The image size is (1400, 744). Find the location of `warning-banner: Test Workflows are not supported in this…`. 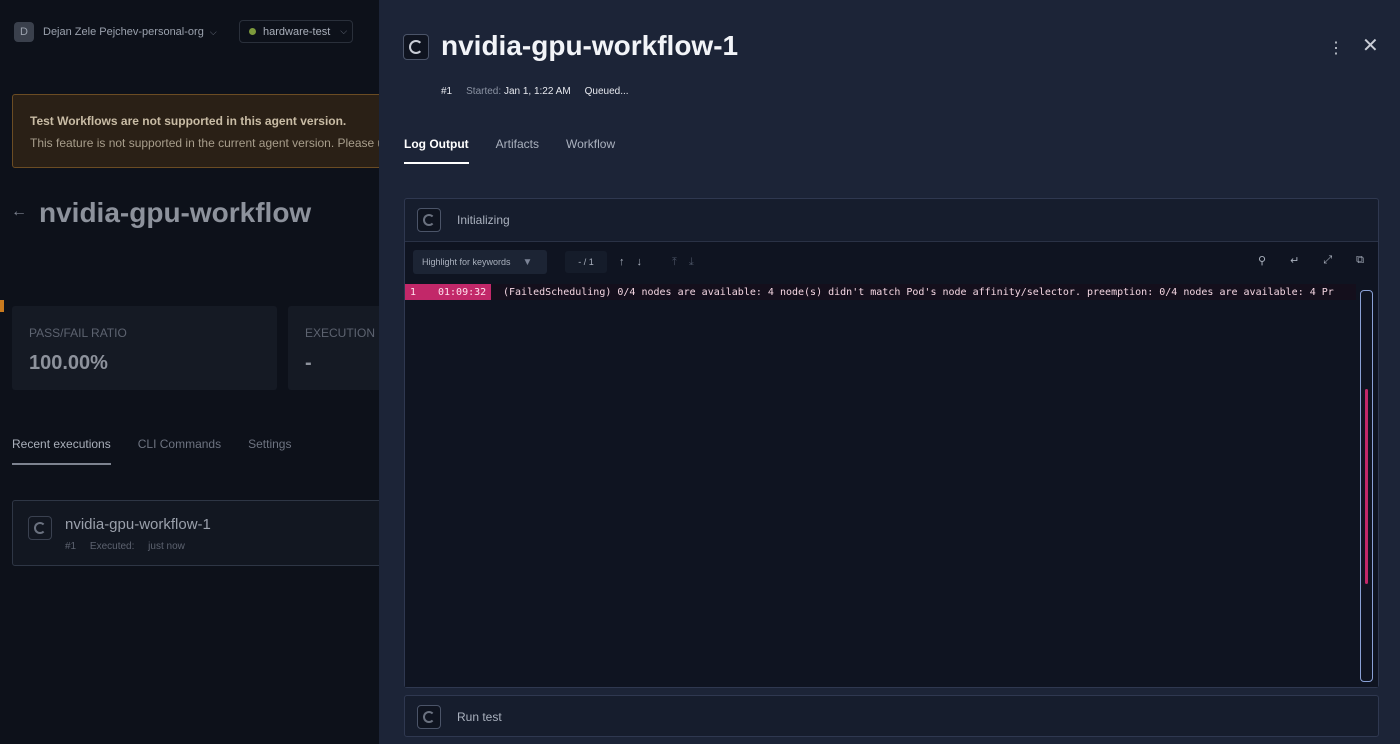

warning-banner: Test Workflows are not supported in this… is located at coordinates (202, 131).